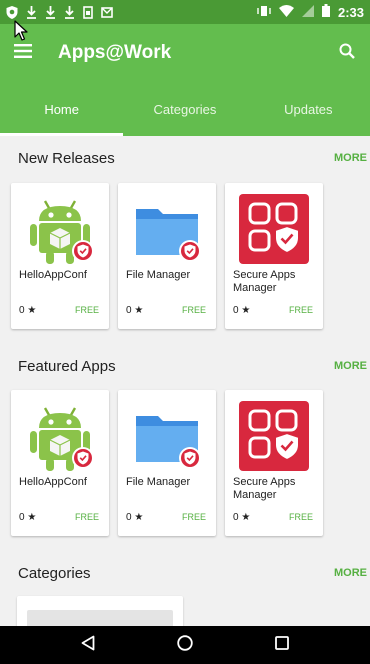 The image size is (370, 664). Describe the element at coordinates (100, 618) in the screenshot. I see `category-image` at that location.